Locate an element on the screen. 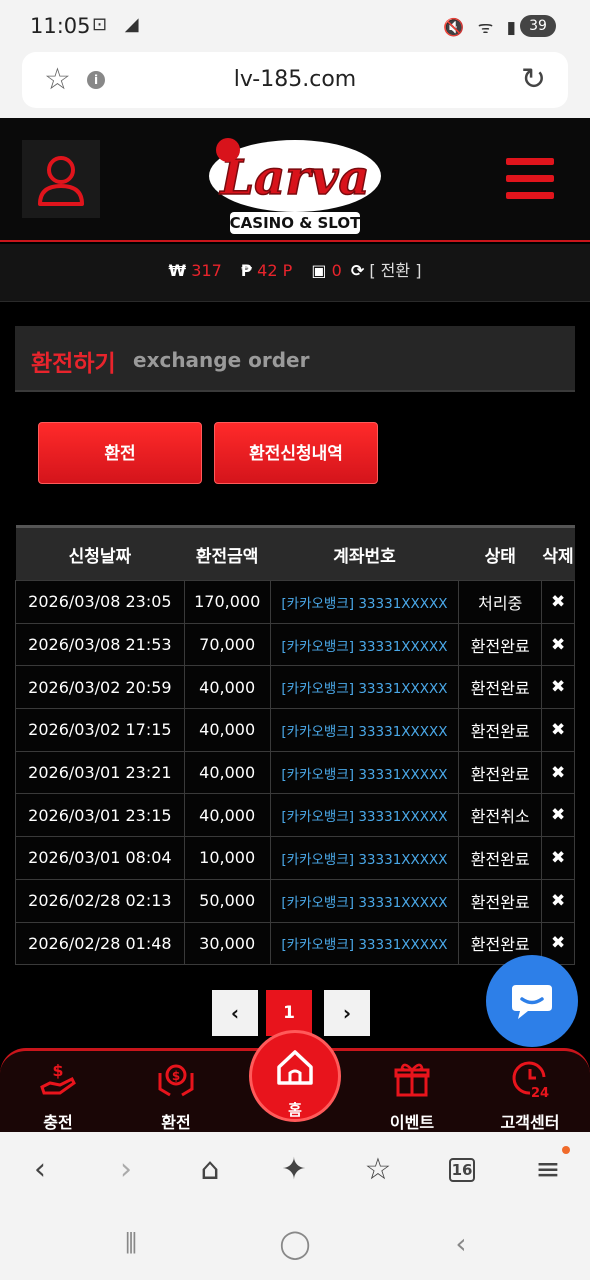 The height and width of the screenshot is (1280, 590). col-header-status: 상태 is located at coordinates (500, 553).